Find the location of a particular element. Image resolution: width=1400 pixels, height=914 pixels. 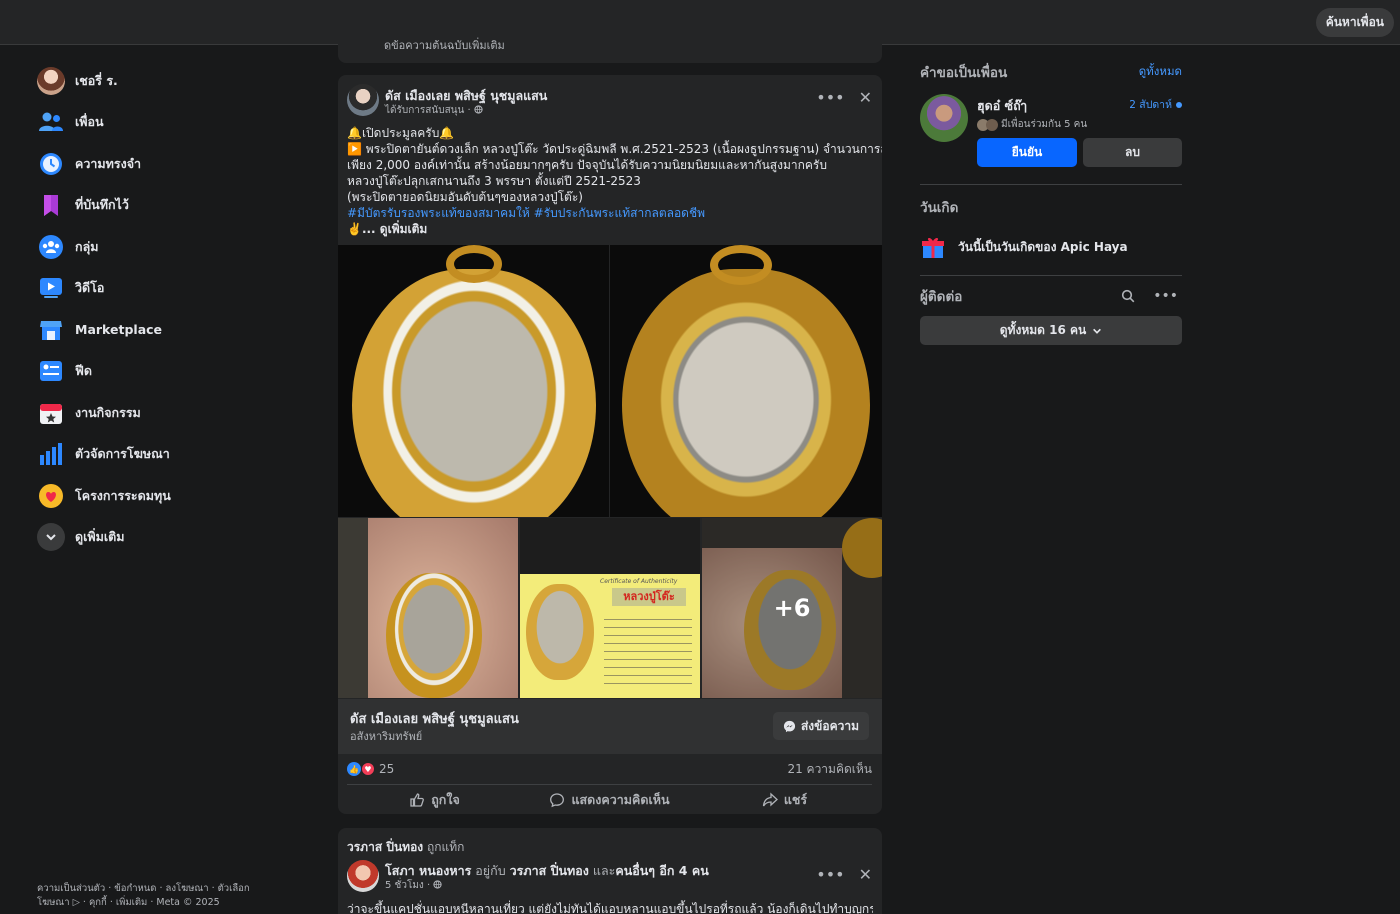

thumbs-up-icon is located at coordinates (417, 799).